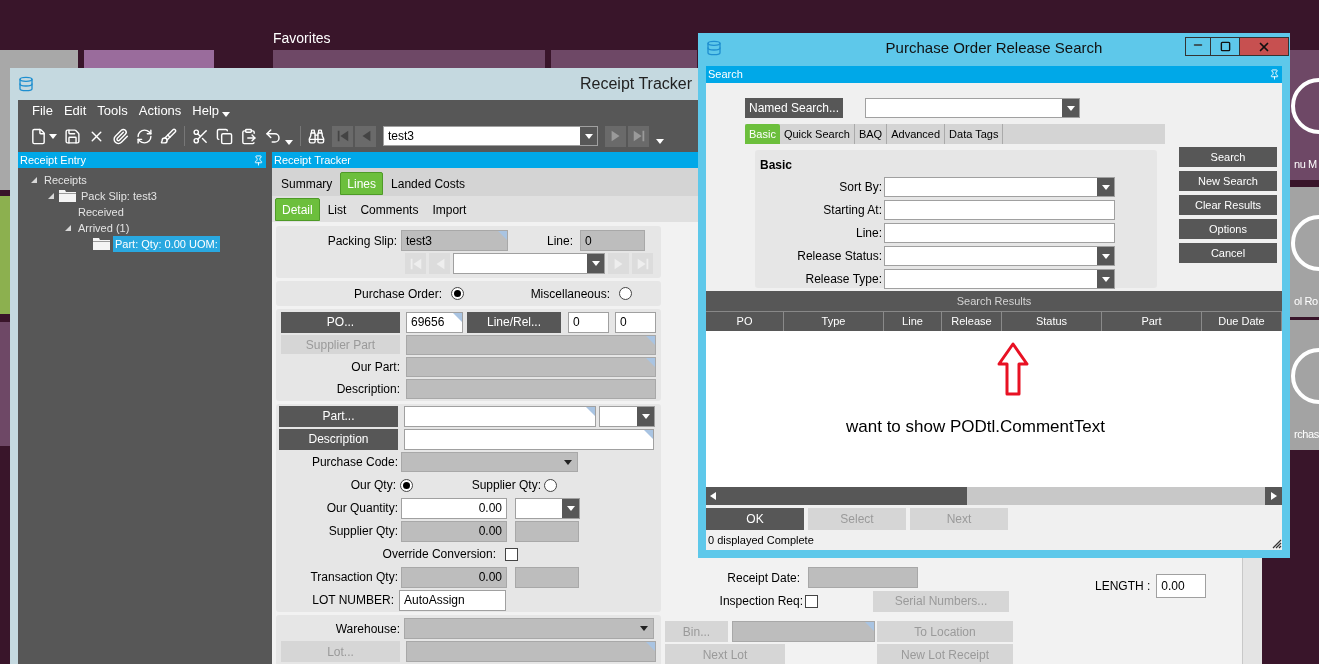 The width and height of the screenshot is (1319, 664). What do you see at coordinates (168, 136) in the screenshot?
I see `clear-button` at bounding box center [168, 136].